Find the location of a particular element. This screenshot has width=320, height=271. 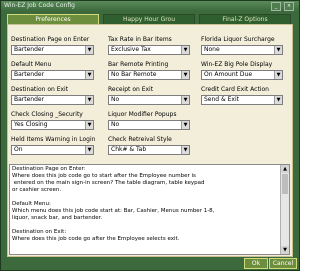

dropdown-value: None is located at coordinates (212, 49).